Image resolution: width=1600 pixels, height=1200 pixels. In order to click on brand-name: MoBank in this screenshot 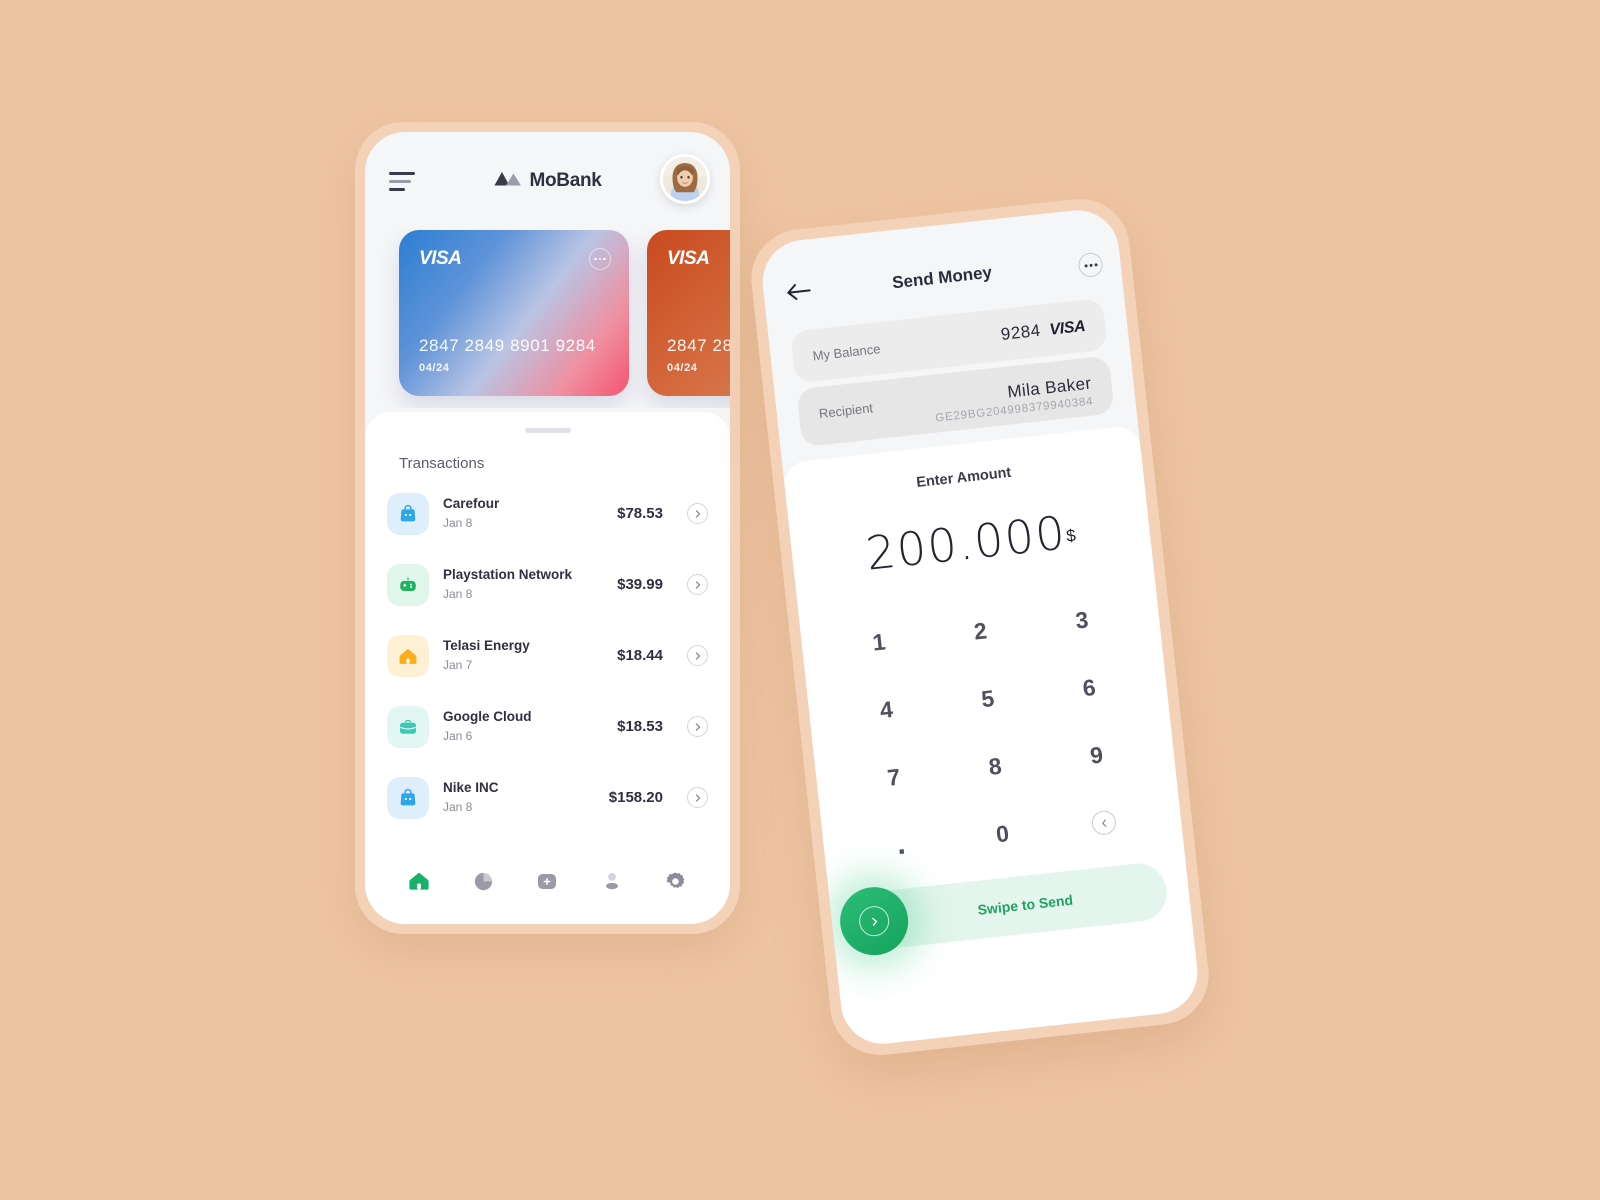, I will do `click(565, 180)`.